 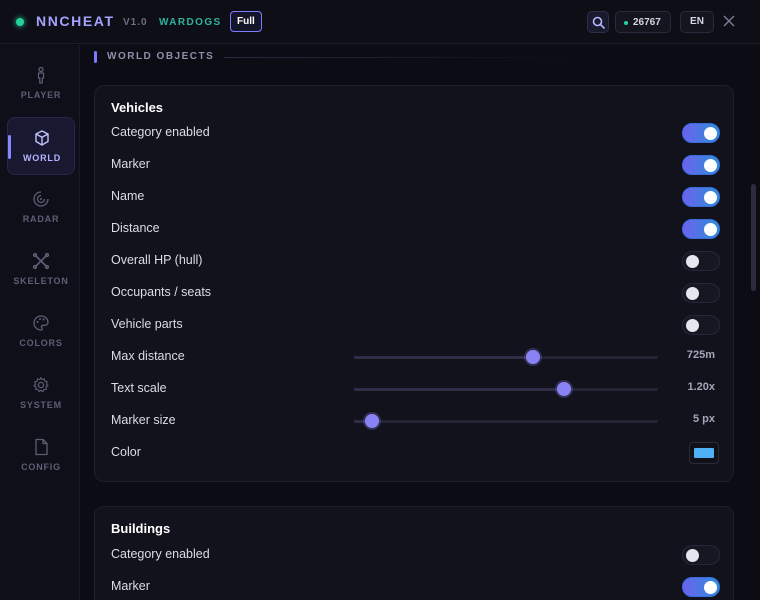 What do you see at coordinates (701, 133) in the screenshot?
I see `vehicles-category-enabled-toggle` at bounding box center [701, 133].